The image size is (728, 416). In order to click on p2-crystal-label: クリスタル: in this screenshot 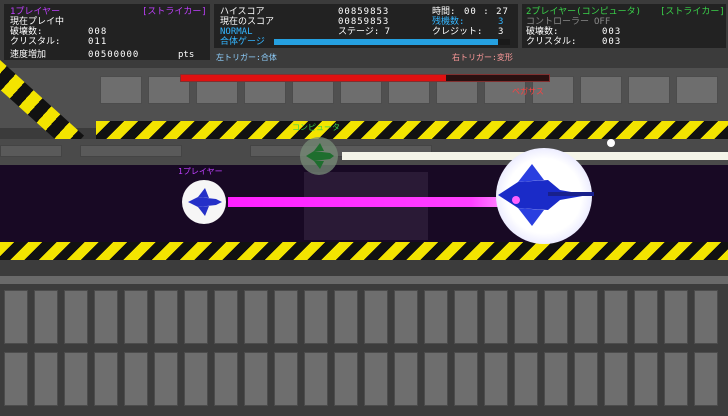, I will do `click(551, 42)`.